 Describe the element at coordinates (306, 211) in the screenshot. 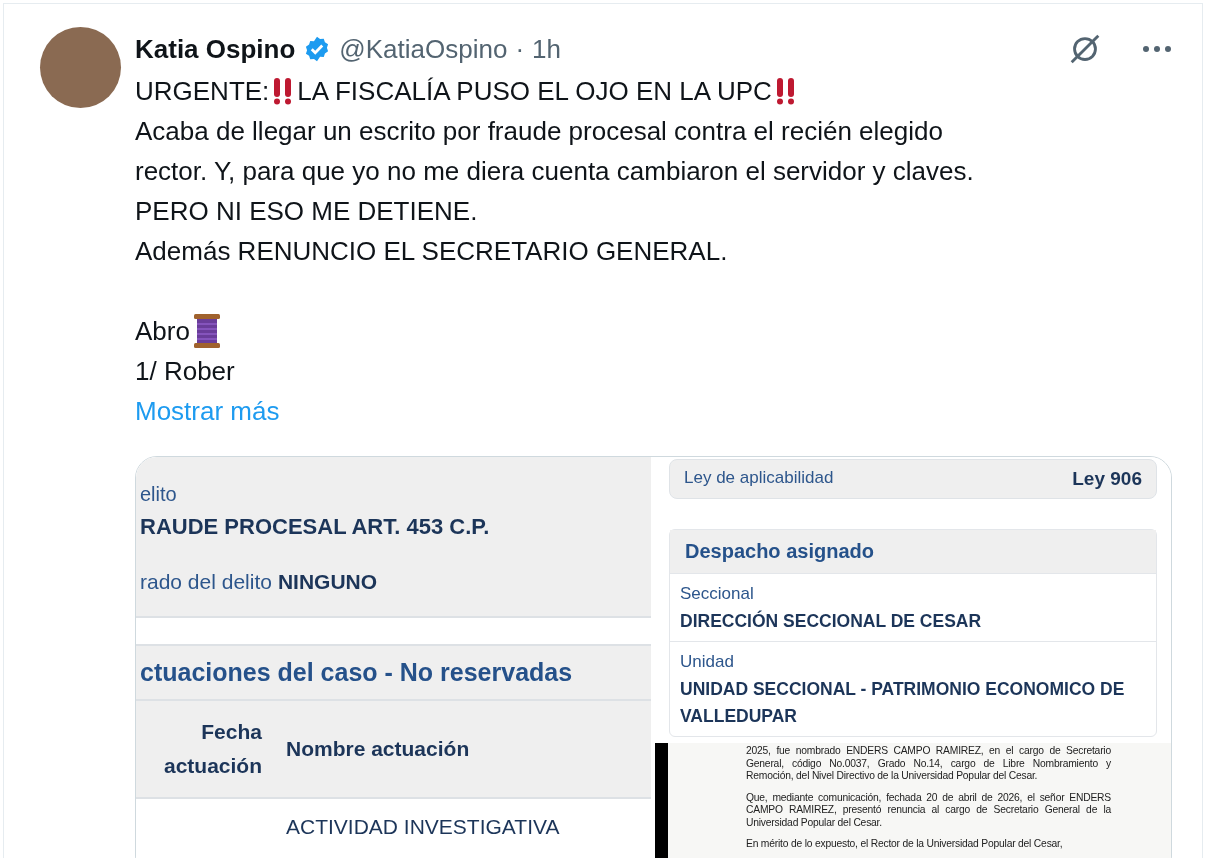

I see `post-text: PERO NI ESO ME DETIENE.` at that location.